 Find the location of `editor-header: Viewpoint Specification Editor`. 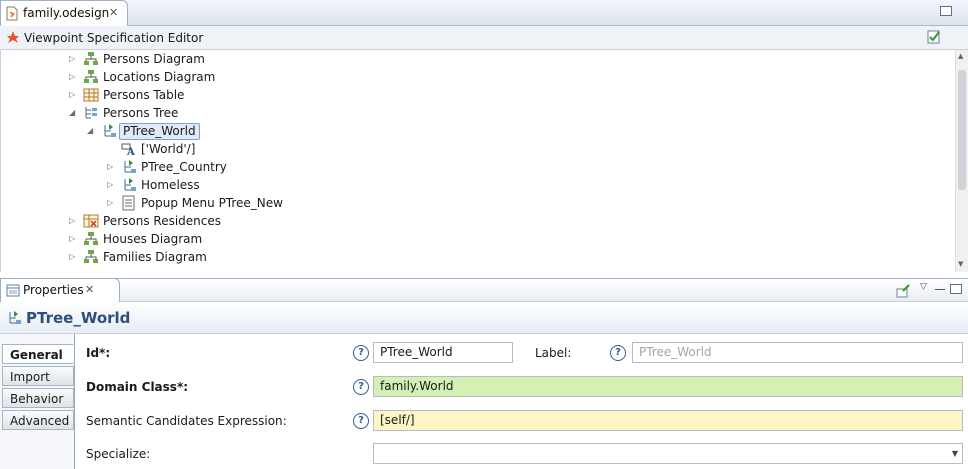

editor-header: Viewpoint Specification Editor is located at coordinates (484, 38).